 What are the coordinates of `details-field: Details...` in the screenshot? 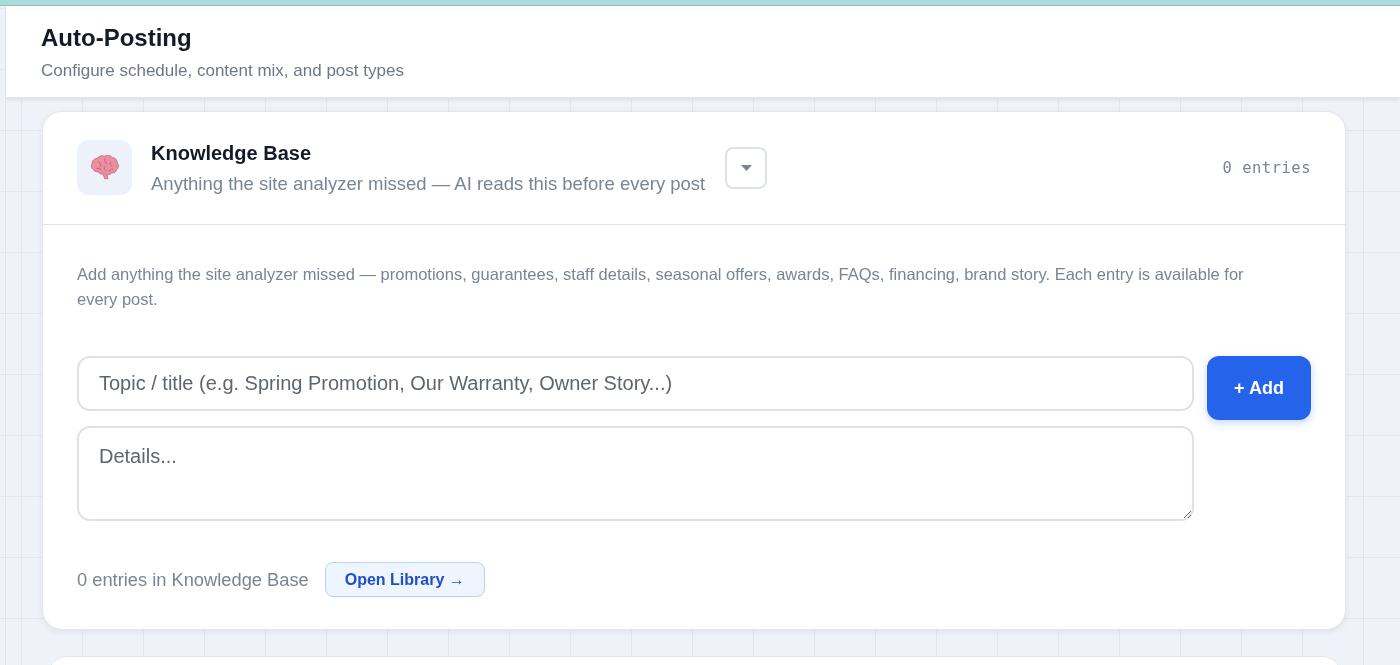 It's located at (635, 473).